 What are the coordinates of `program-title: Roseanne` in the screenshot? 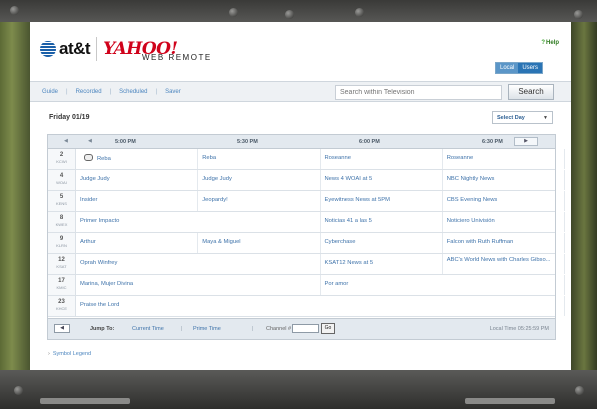 It's located at (337, 158).